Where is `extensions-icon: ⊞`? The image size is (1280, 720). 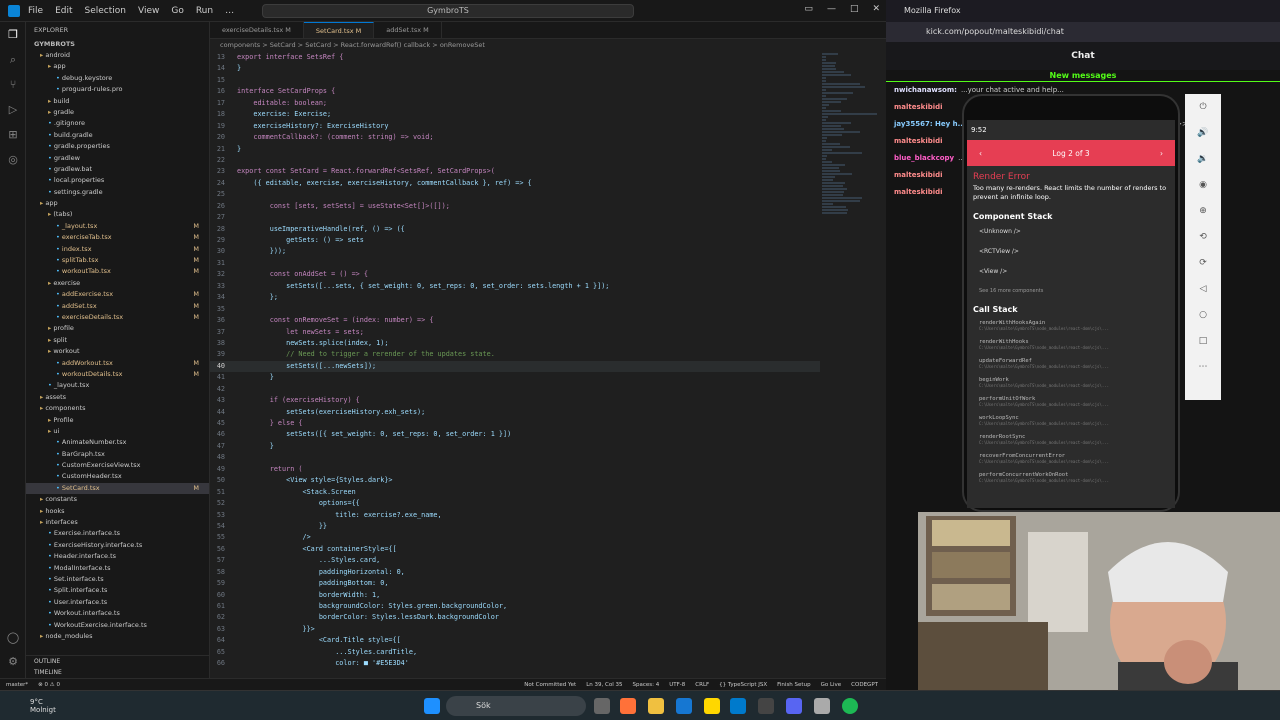 extensions-icon: ⊞ is located at coordinates (13, 134).